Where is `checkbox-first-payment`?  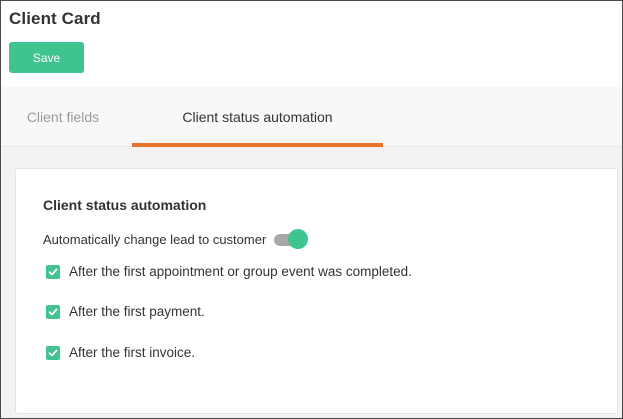 checkbox-first-payment is located at coordinates (53, 311).